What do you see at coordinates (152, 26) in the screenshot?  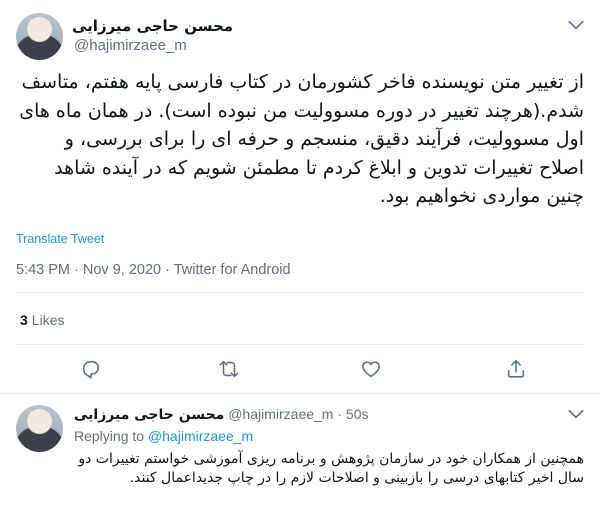 I see `author-display-name: محسن حاجی میرزایی` at bounding box center [152, 26].